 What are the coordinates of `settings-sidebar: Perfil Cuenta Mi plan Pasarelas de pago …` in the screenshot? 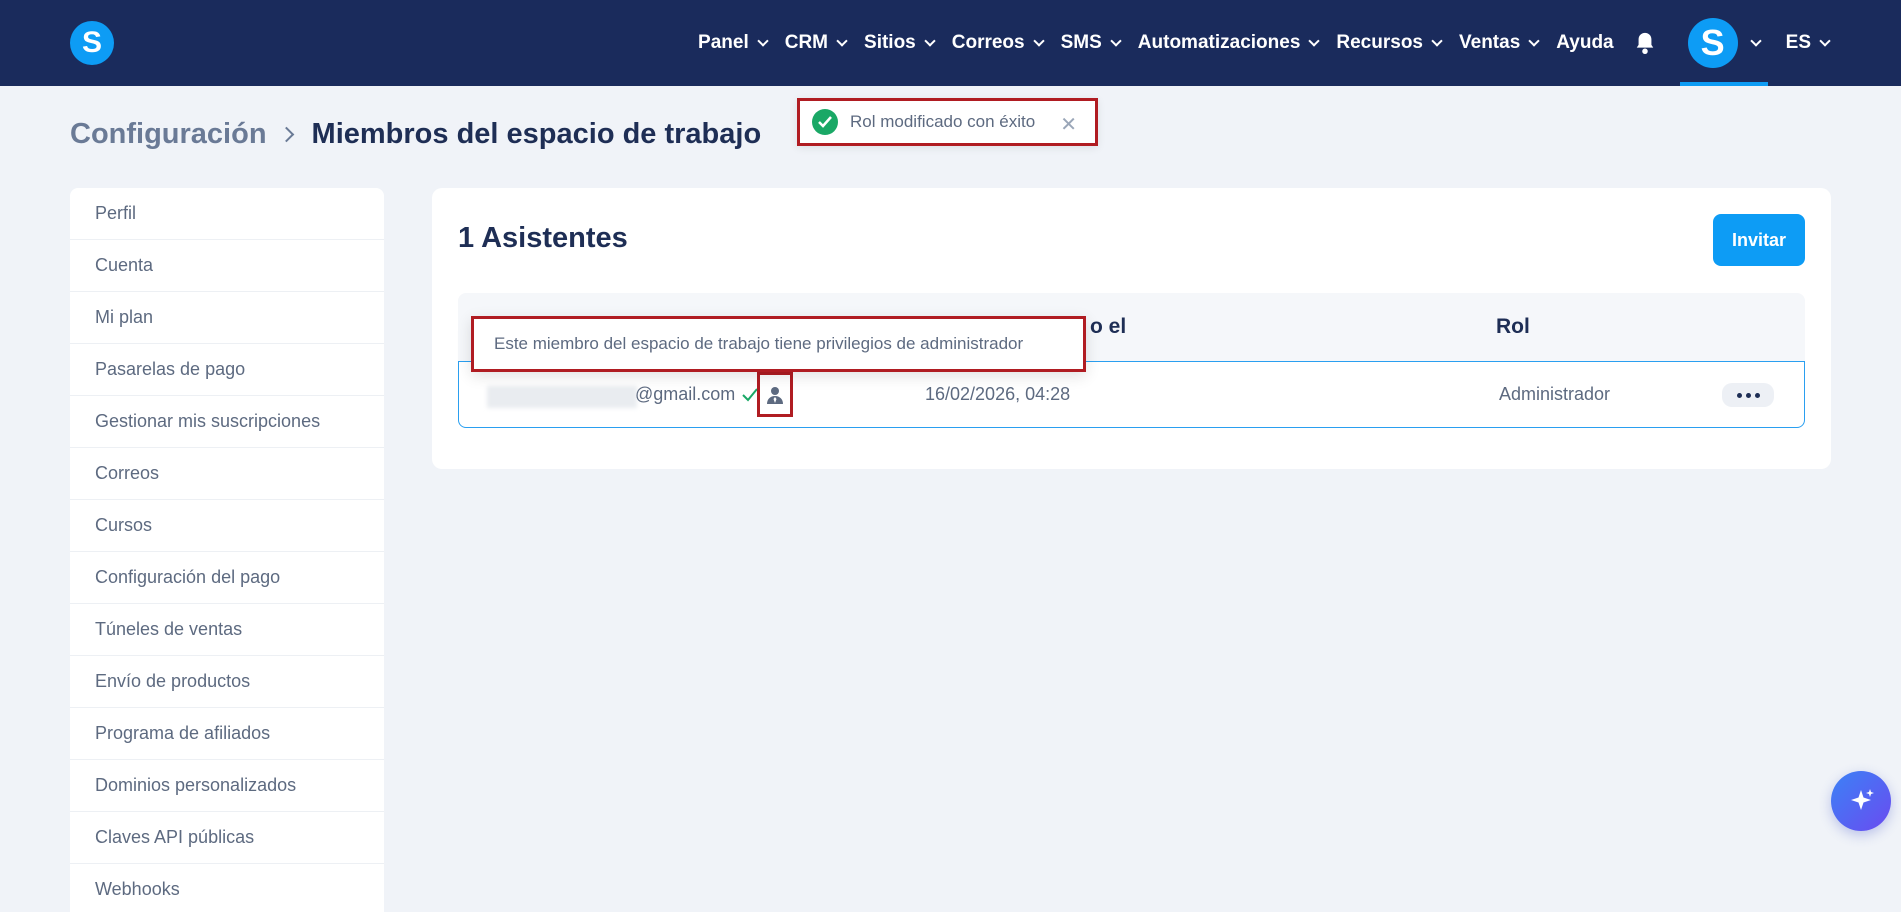 It's located at (227, 550).